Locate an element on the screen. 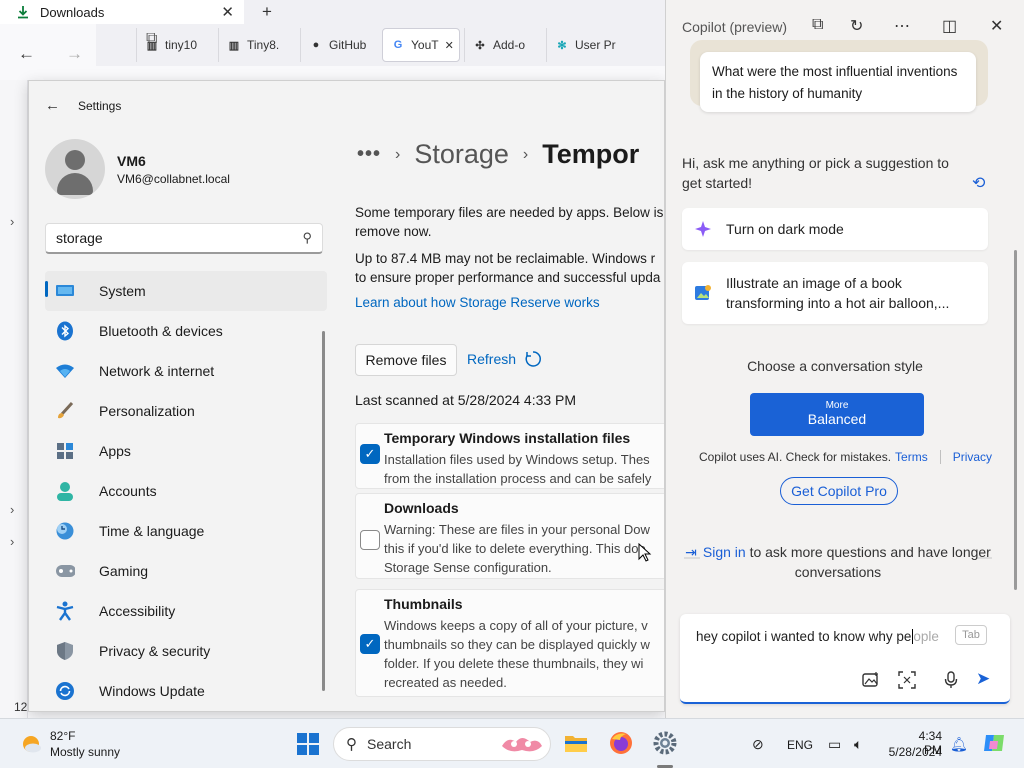 The height and width of the screenshot is (768, 1024). tab-downloads: Downloads ✕ is located at coordinates (122, 12).